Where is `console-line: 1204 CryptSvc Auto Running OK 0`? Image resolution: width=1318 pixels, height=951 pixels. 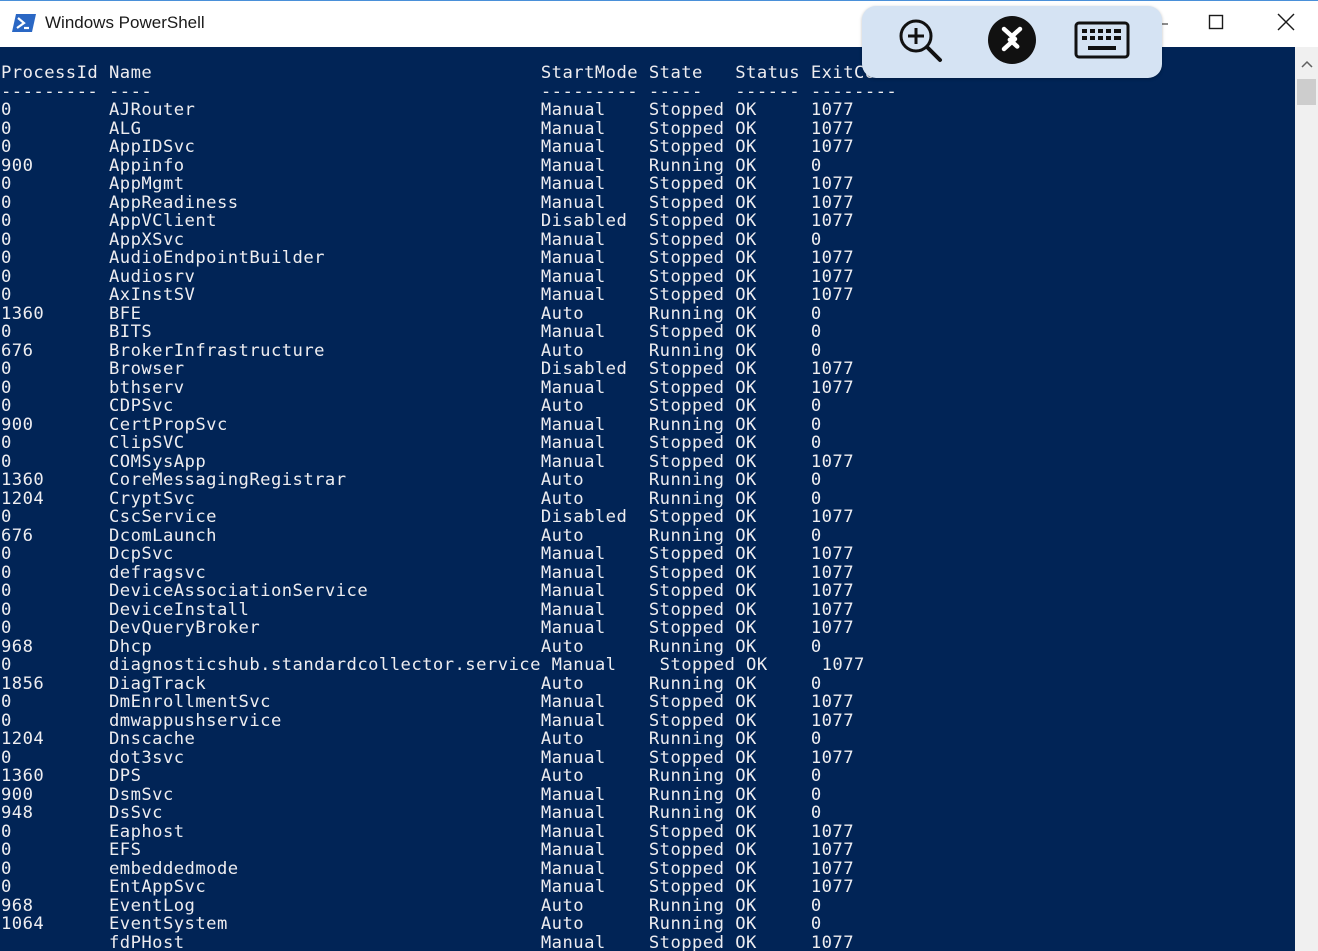 console-line: 1204 CryptSvc Auto Running OK 0 is located at coordinates (411, 498).